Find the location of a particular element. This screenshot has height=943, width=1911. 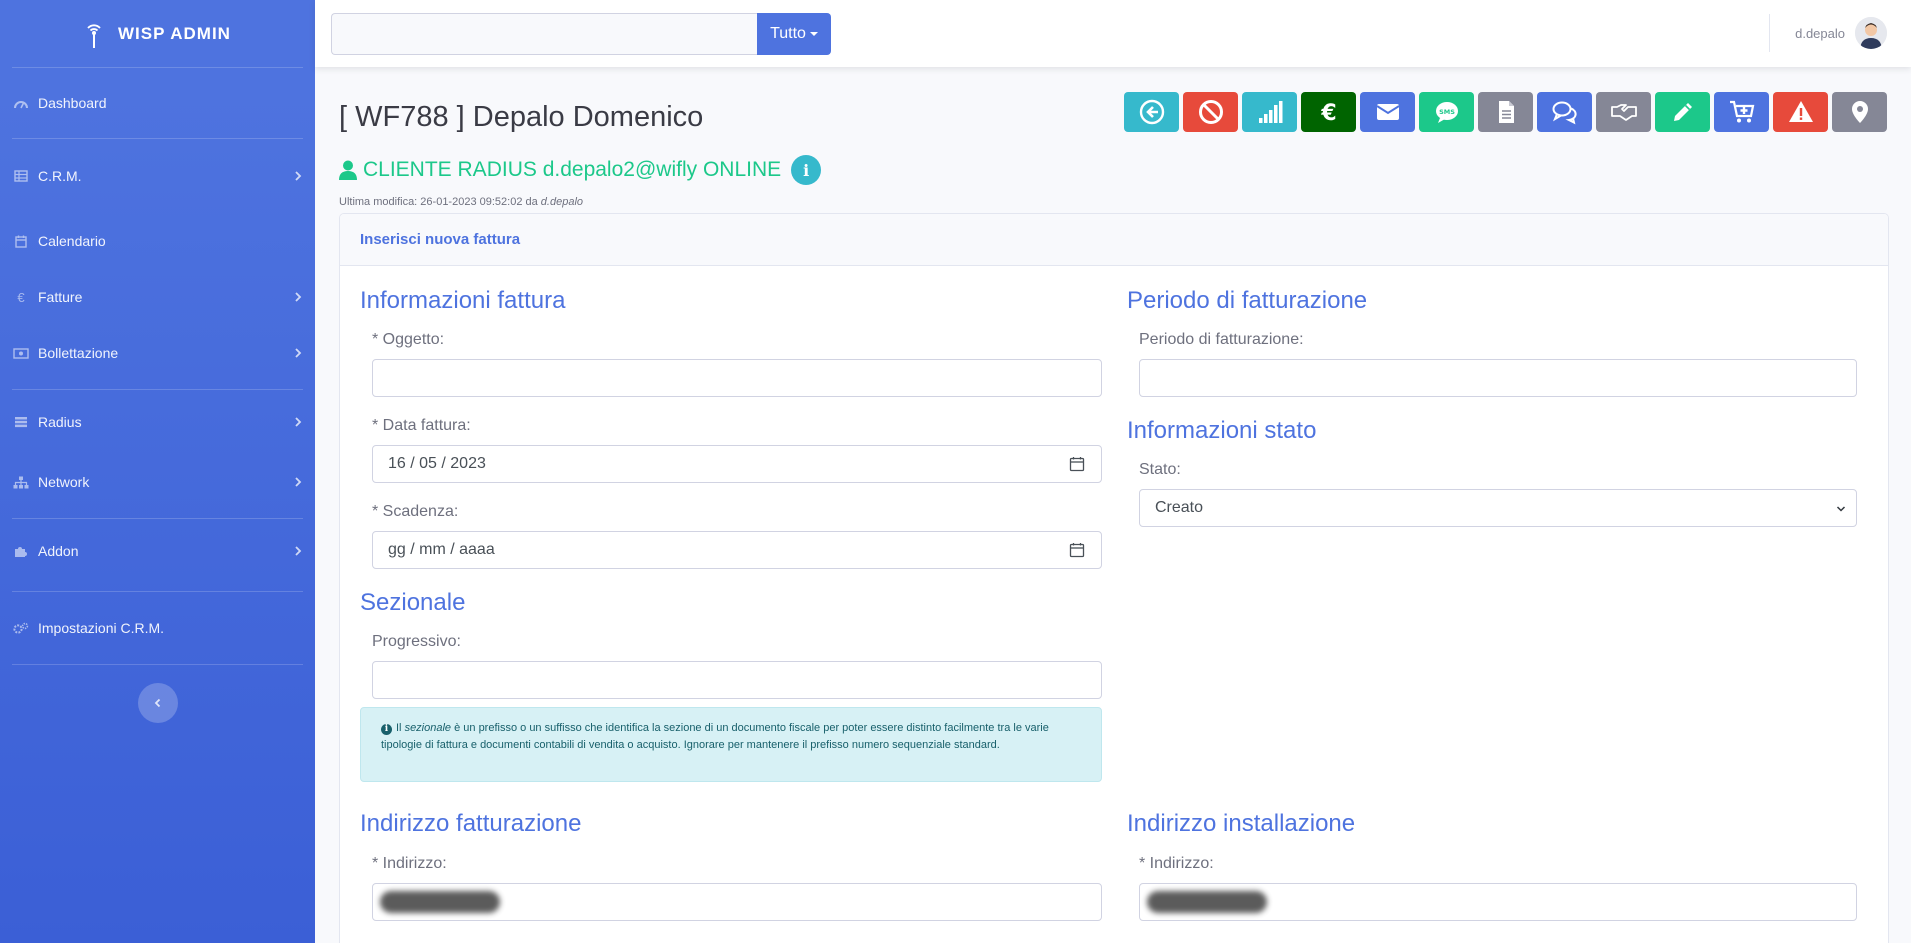

client-status: CLIENTE RADIUS d.depalo2@wifly ONLINE i is located at coordinates (580, 170).